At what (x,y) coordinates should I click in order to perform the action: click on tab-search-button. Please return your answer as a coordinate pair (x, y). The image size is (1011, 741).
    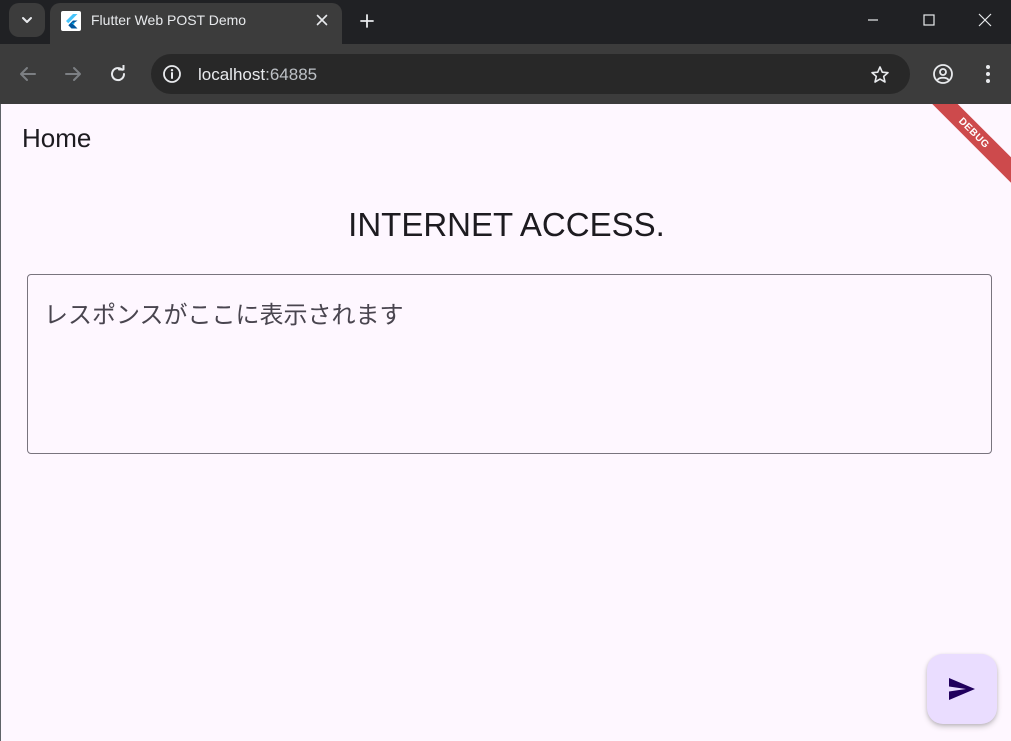
    Looking at the image, I should click on (27, 20).